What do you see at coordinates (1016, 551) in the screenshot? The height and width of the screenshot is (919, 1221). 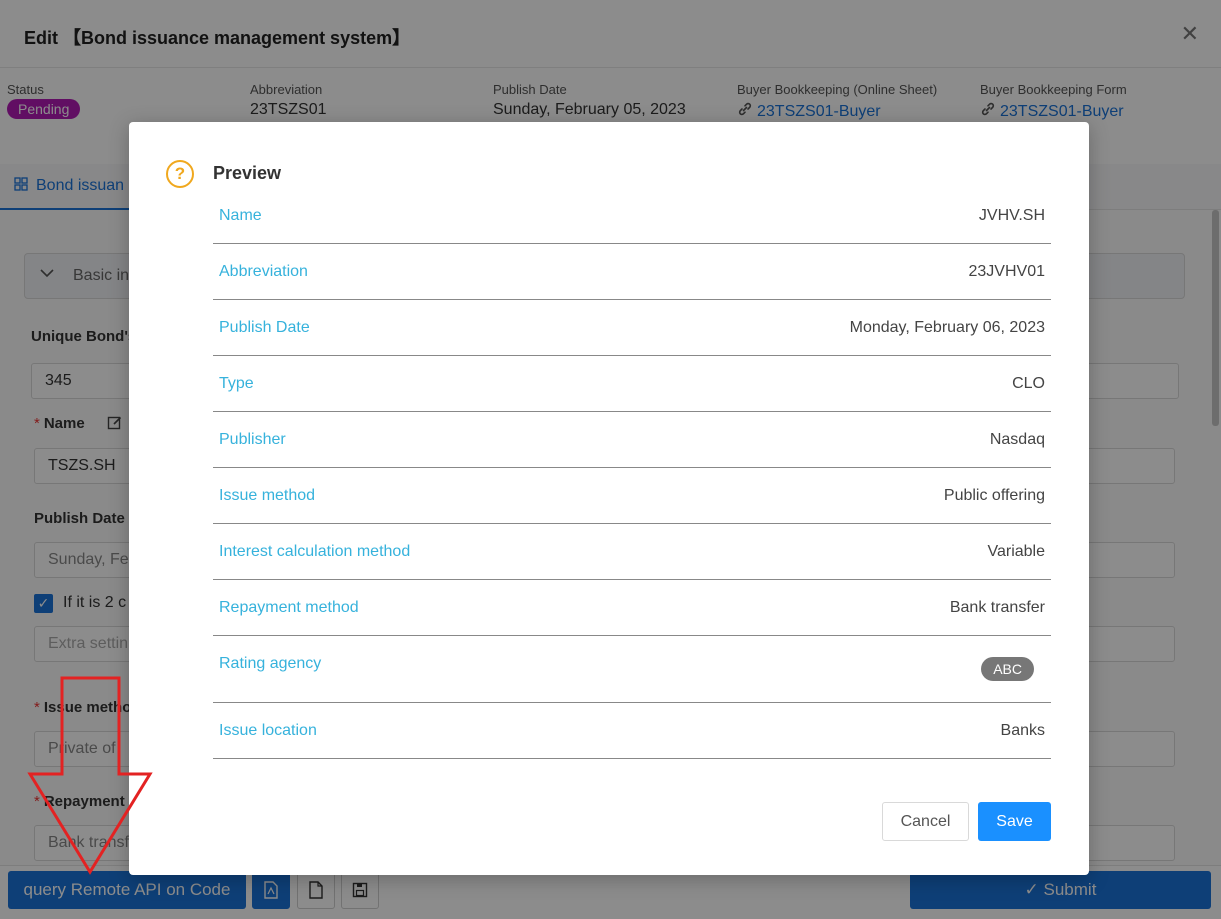 I see `row-value: Variable` at bounding box center [1016, 551].